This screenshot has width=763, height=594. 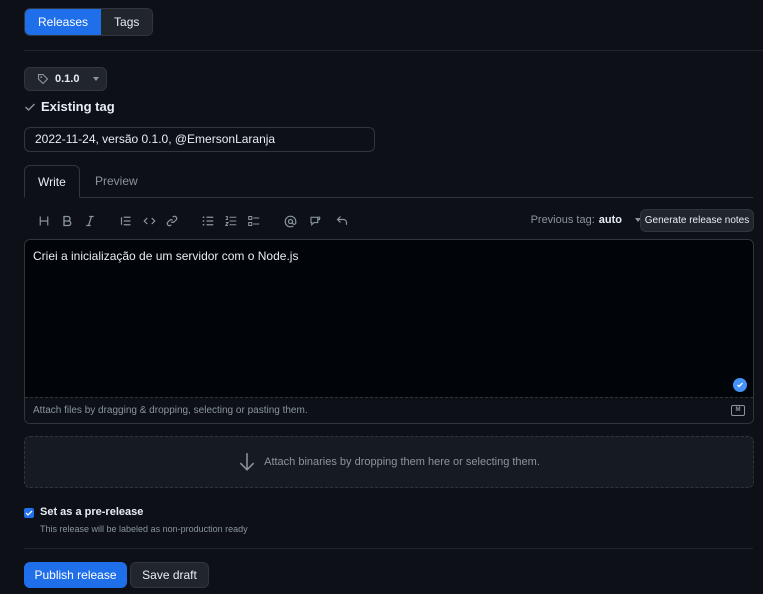 I want to click on mention-icon, so click(x=290, y=221).